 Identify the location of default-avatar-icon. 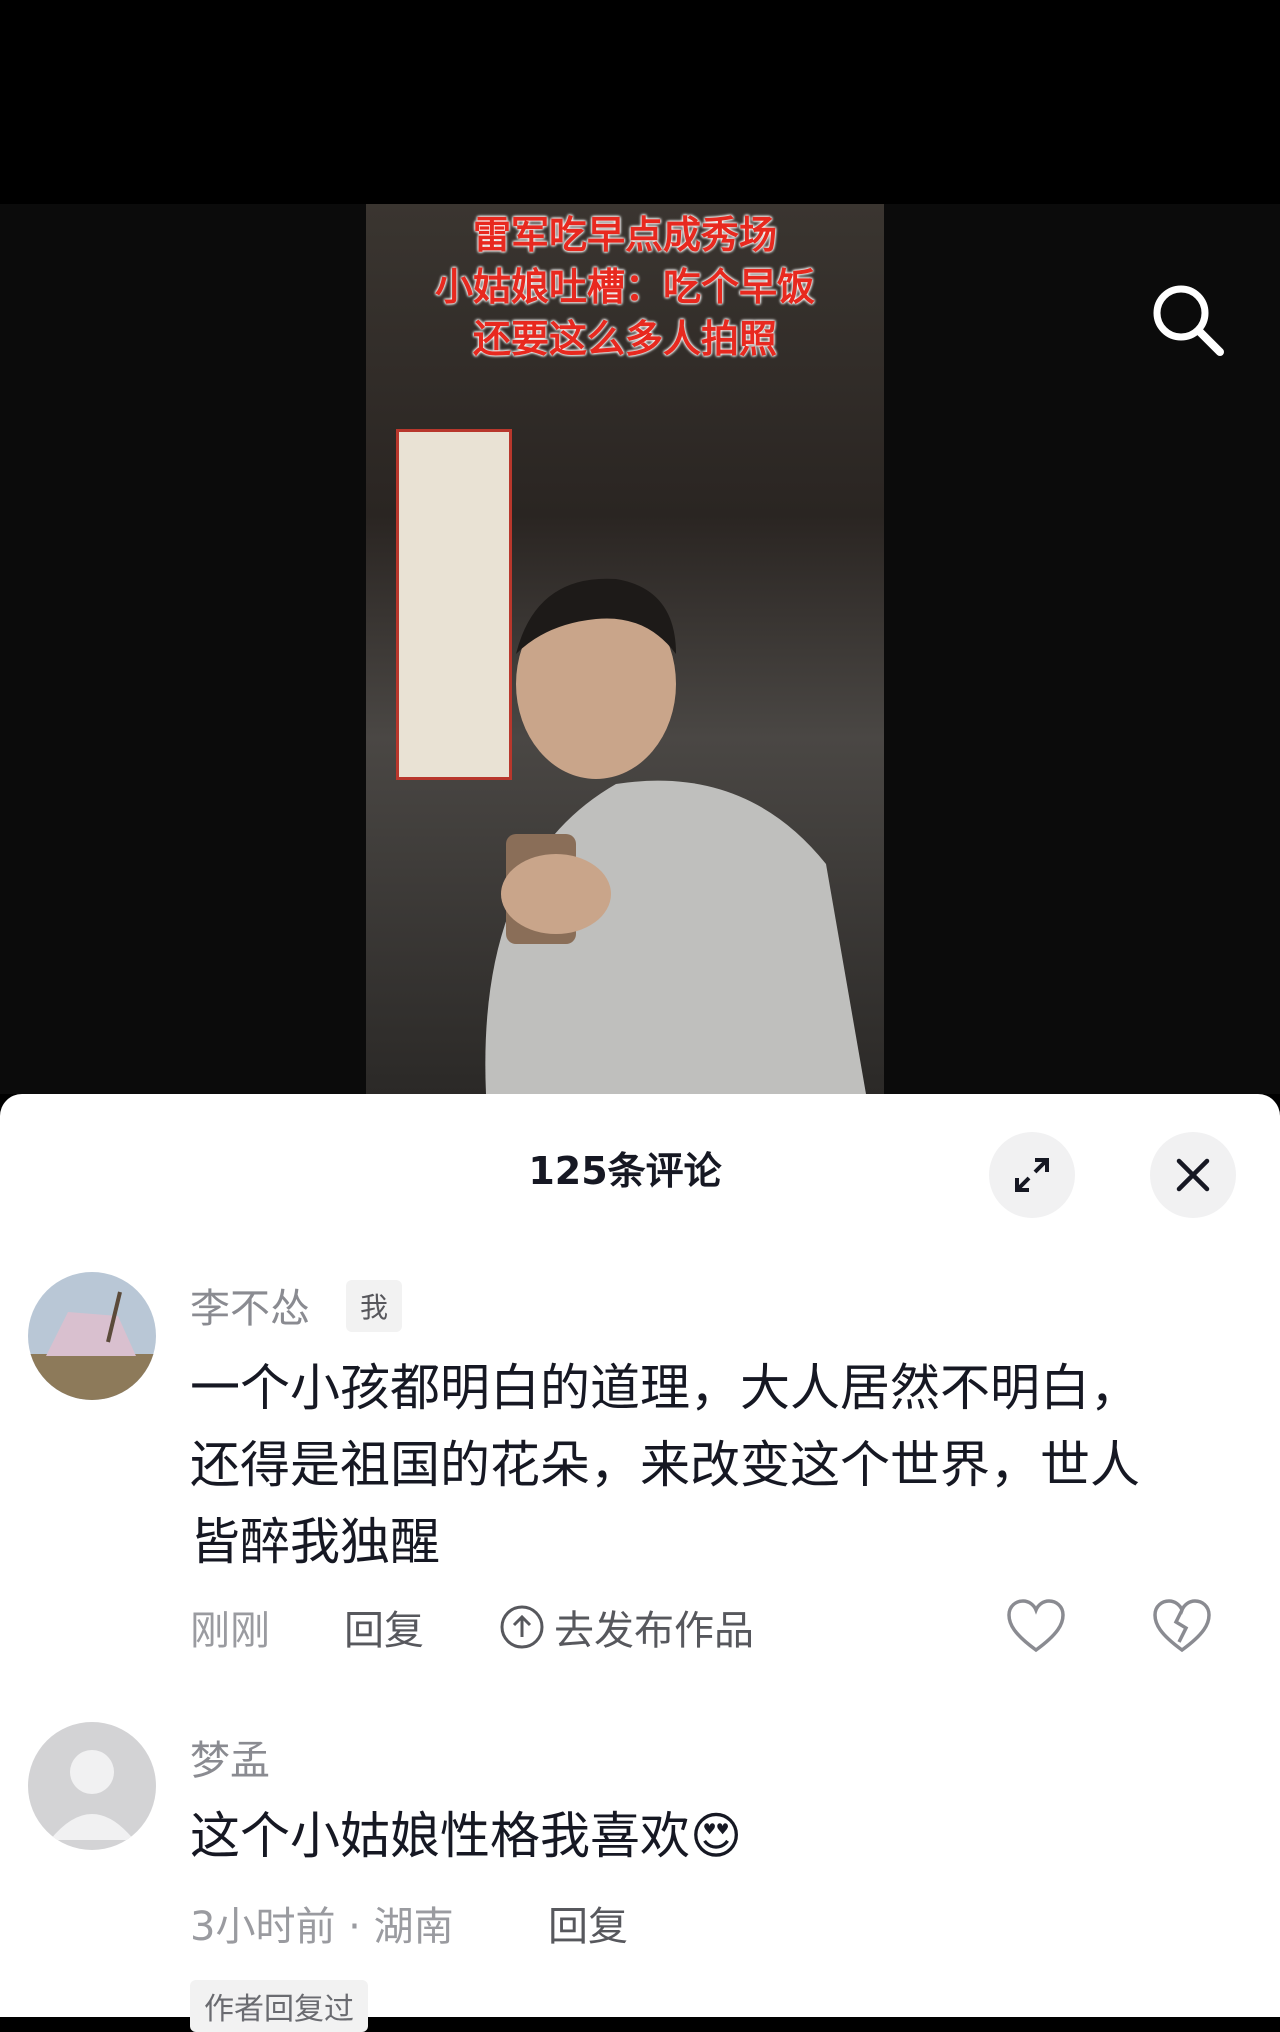
(92, 1786).